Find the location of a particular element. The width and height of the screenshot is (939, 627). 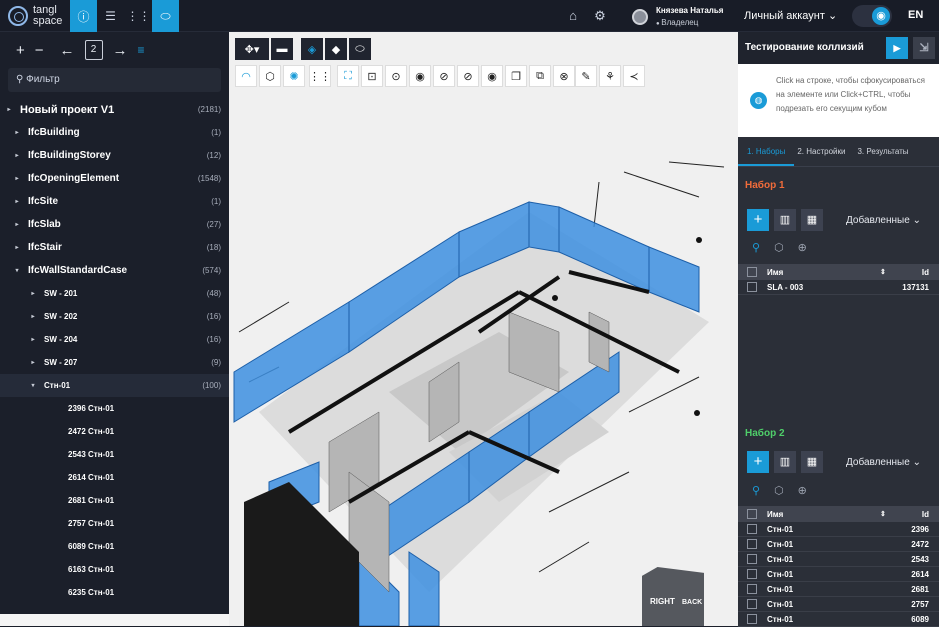

tree-node: 2614 Стн-01 is located at coordinates (114, 477).